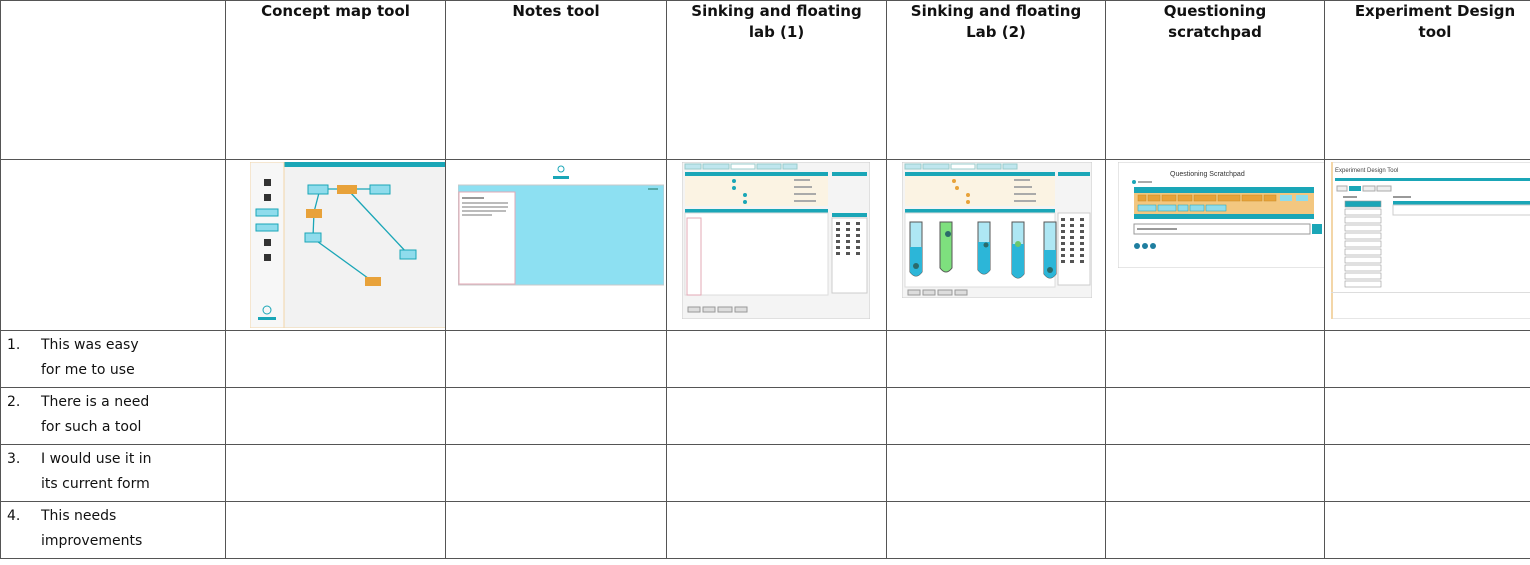 This screenshot has width=1530, height=565. I want to click on sinking-floating-2-screenshot, so click(997, 230).